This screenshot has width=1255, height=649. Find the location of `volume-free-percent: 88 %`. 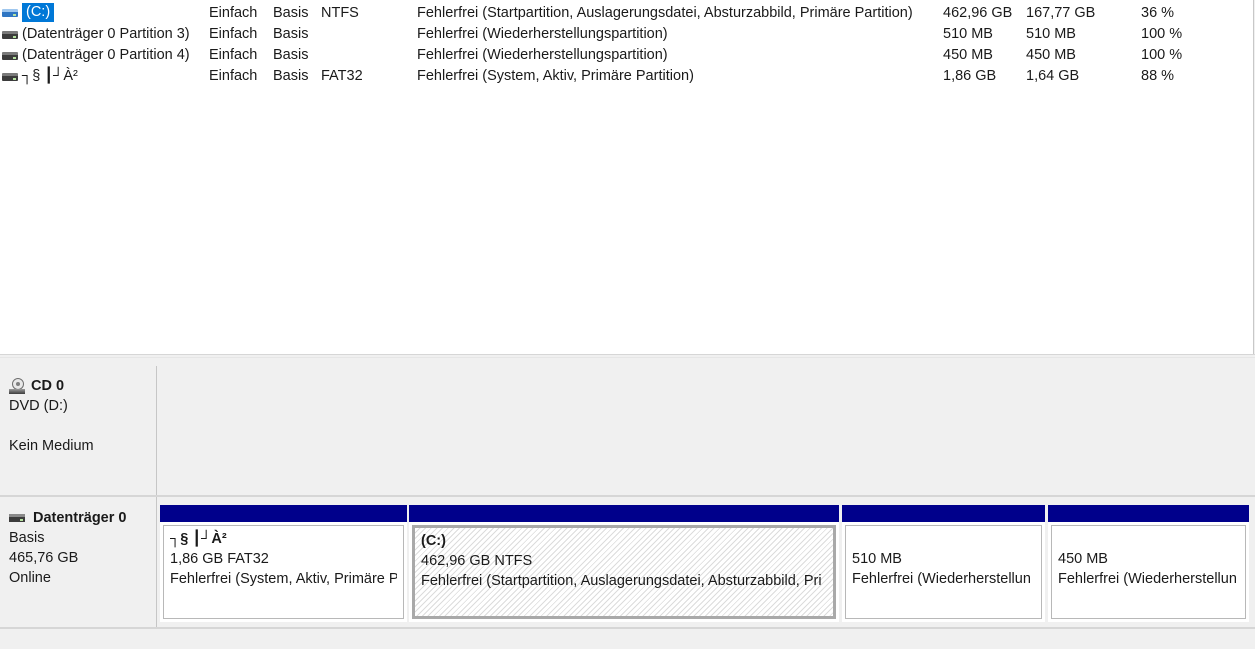

volume-free-percent: 88 % is located at coordinates (1158, 76).